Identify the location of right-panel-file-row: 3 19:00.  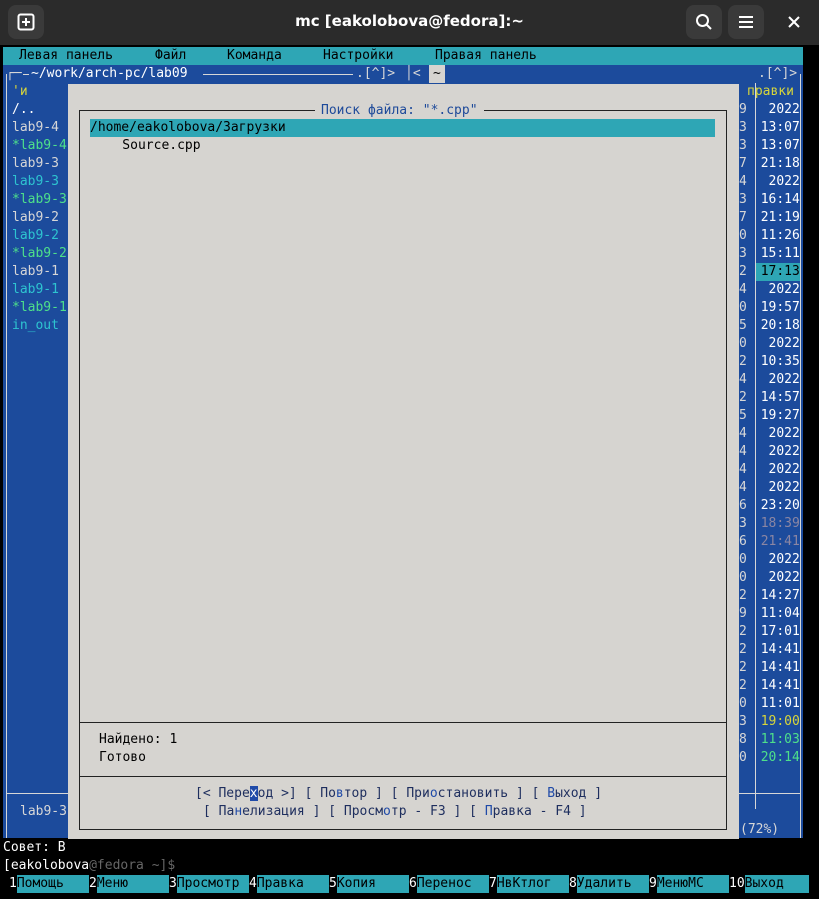
(769, 722).